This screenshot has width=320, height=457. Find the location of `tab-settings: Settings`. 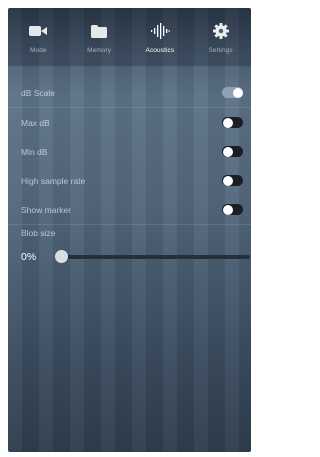

tab-settings: Settings is located at coordinates (220, 37).